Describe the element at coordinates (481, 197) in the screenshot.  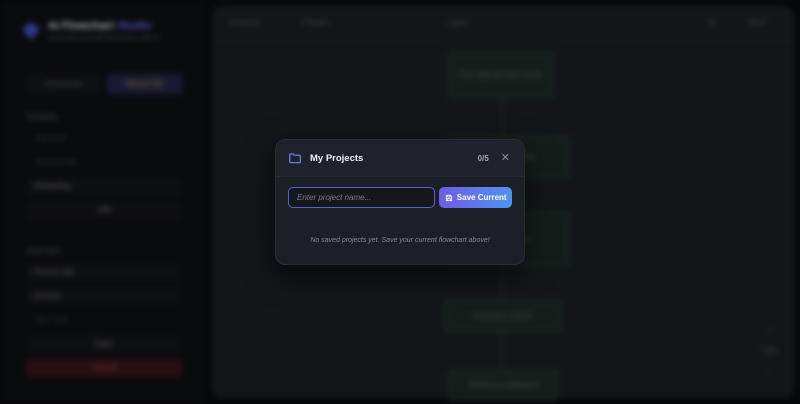
I see `save-current-label: Save Current` at that location.